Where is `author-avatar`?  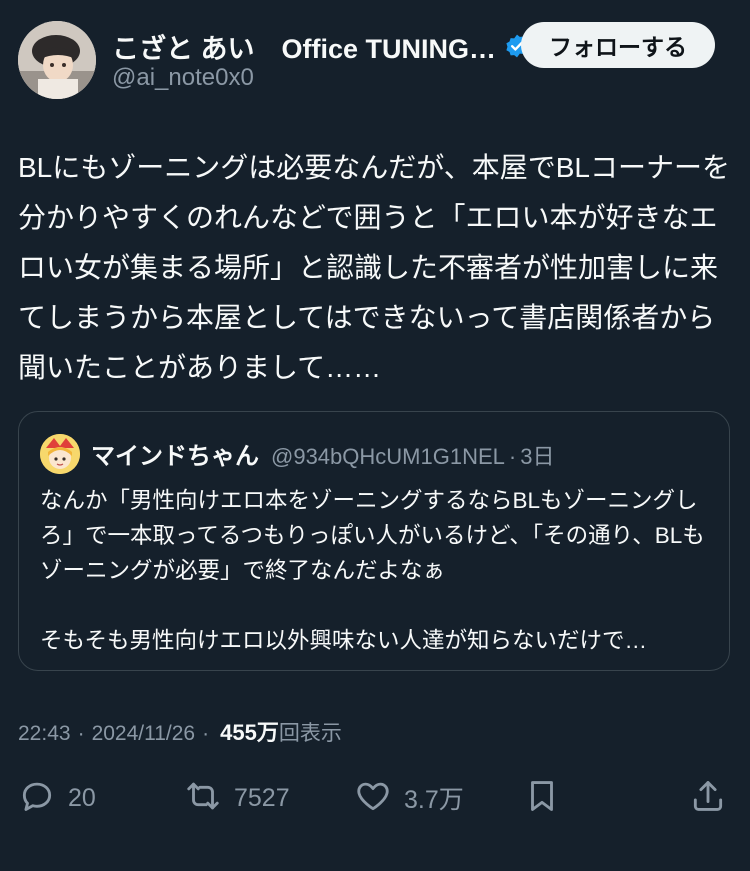
author-avatar is located at coordinates (57, 60).